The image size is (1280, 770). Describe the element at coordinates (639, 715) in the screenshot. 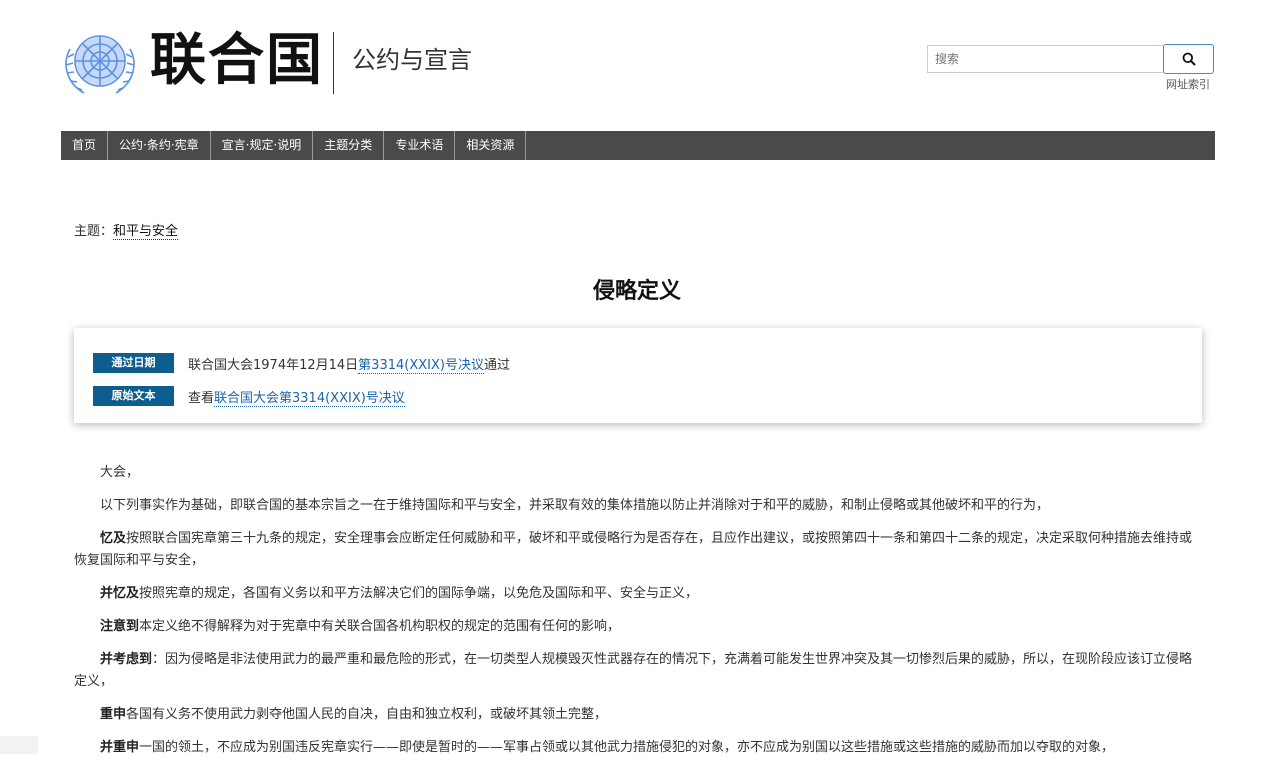

I see `paragraph: 重申各国有义务不使用武力剥夺他国人民的自决，自由和独立权利，或破坏其领土完整，` at that location.